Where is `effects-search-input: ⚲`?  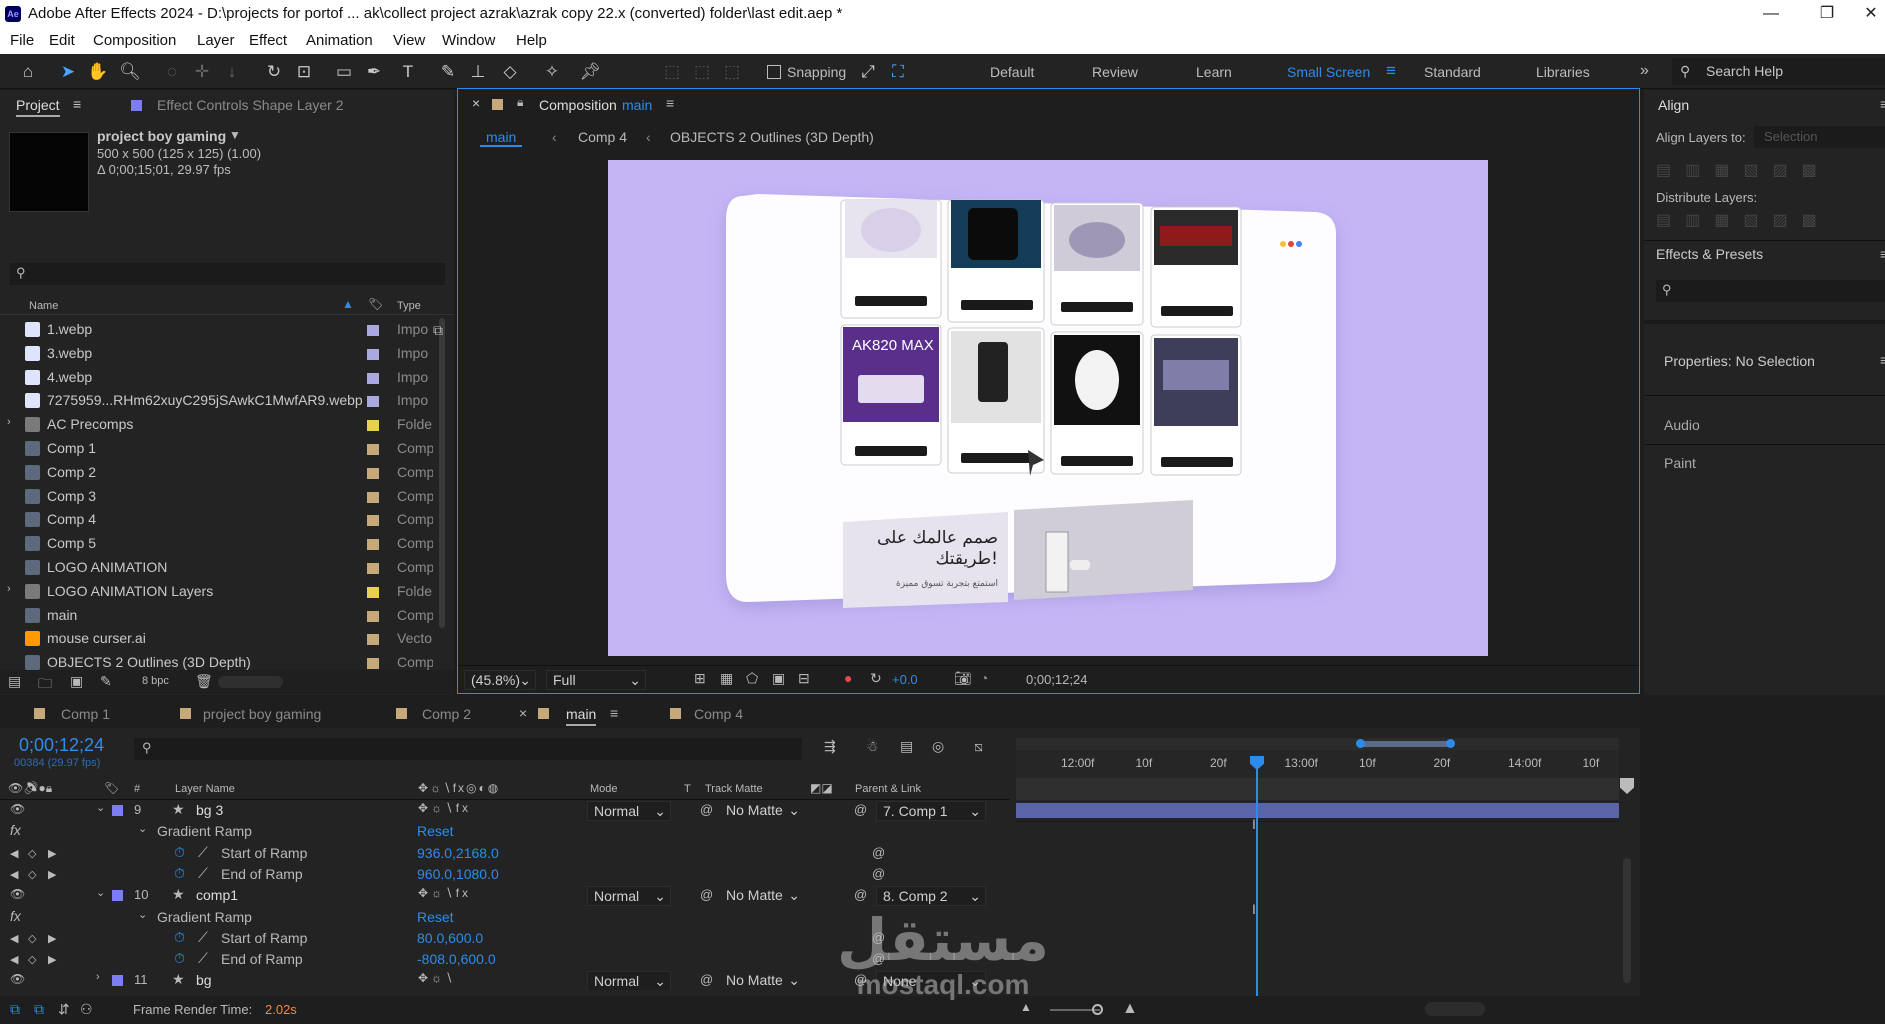 effects-search-input: ⚲ is located at coordinates (1770, 291).